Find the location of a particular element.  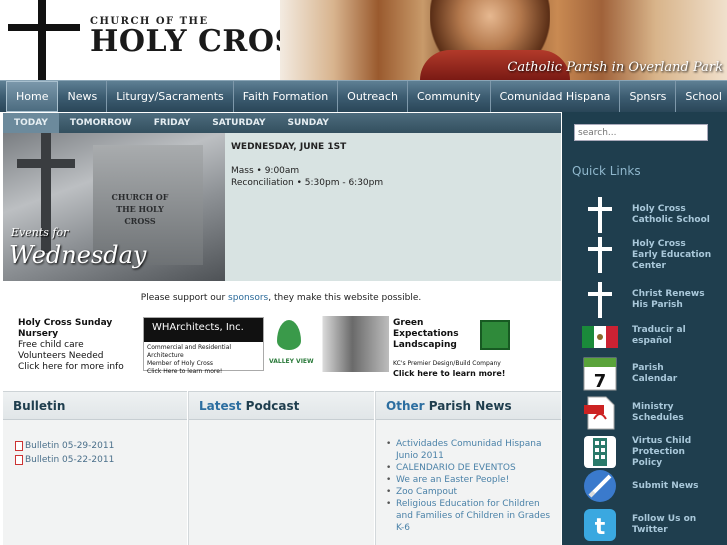

search-input is located at coordinates (641, 132).